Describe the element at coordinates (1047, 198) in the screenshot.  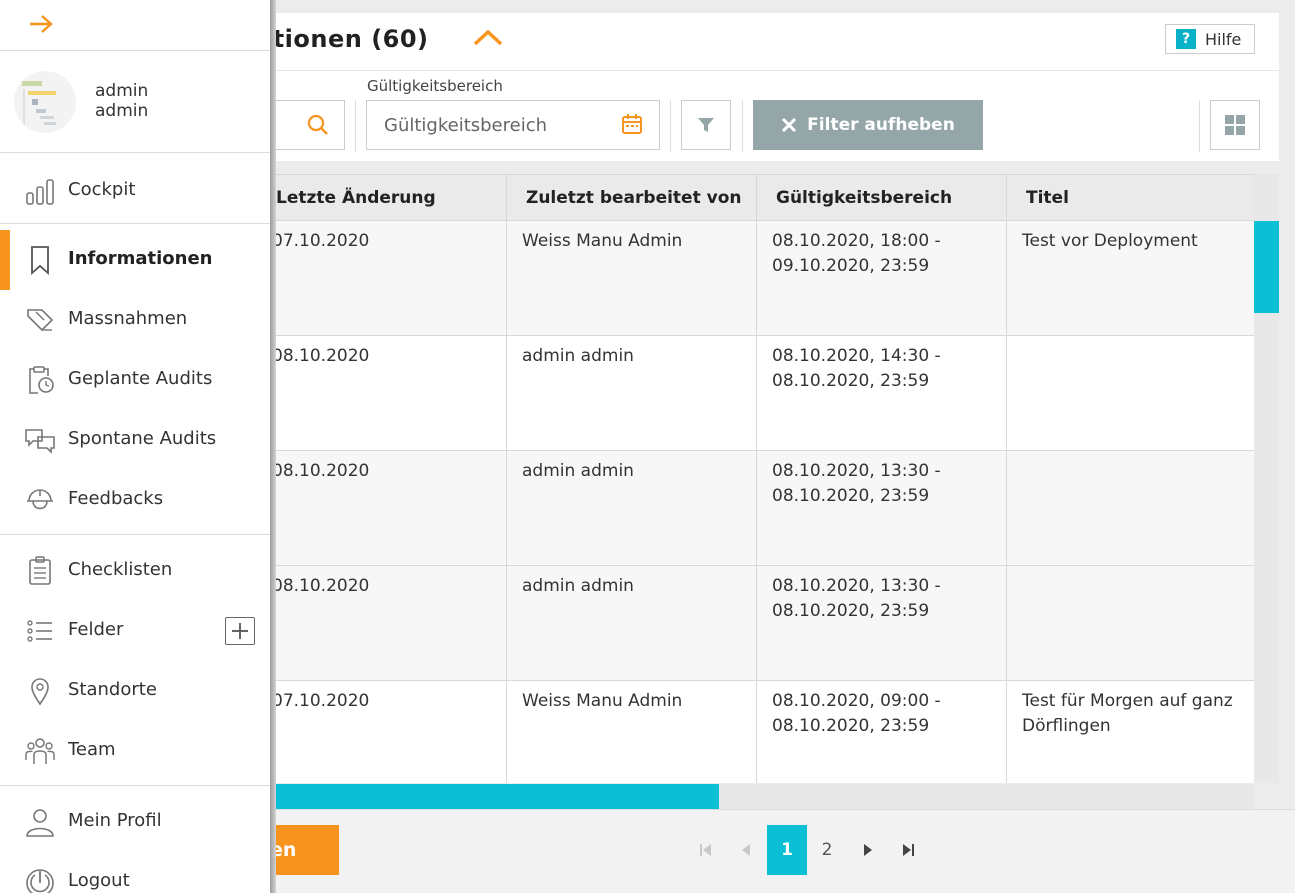
I see `column-header: Titel` at that location.